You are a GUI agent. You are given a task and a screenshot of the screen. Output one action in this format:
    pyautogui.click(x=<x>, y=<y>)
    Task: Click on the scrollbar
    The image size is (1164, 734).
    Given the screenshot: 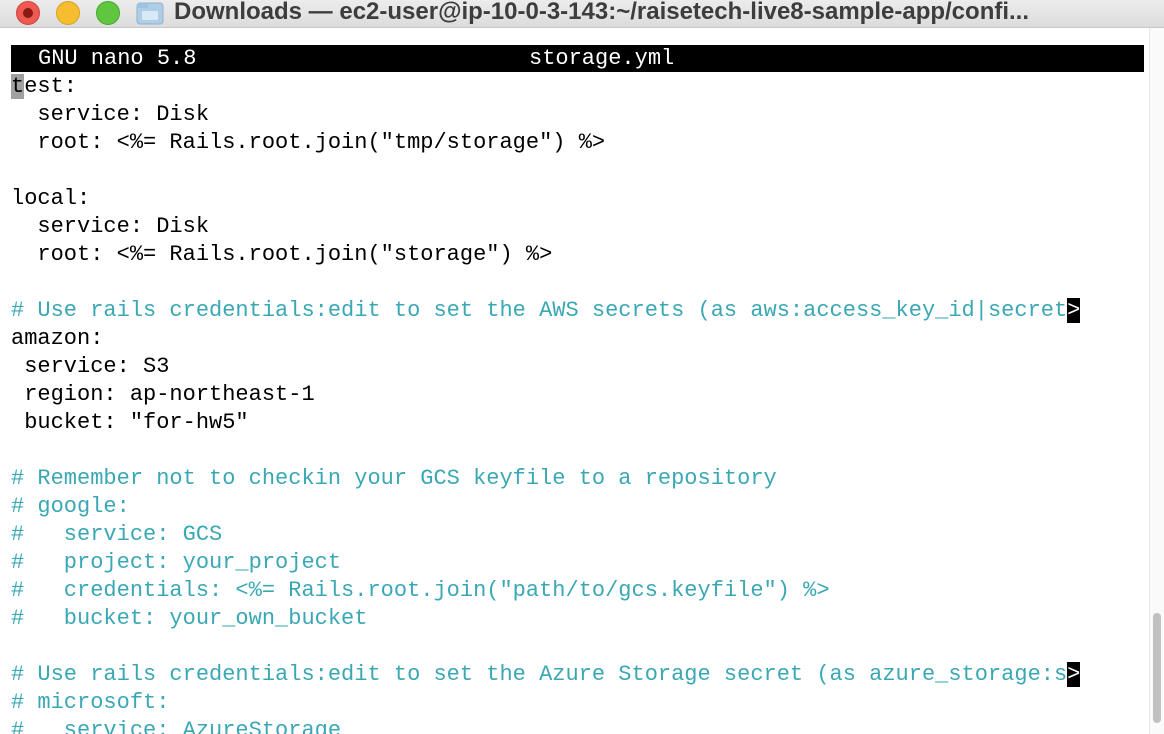 What is the action you would take?
    pyautogui.click(x=1156, y=381)
    